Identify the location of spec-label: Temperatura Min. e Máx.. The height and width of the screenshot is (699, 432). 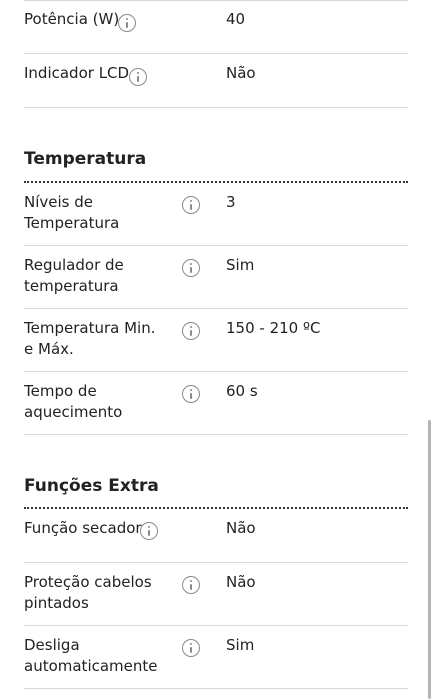
(90, 338).